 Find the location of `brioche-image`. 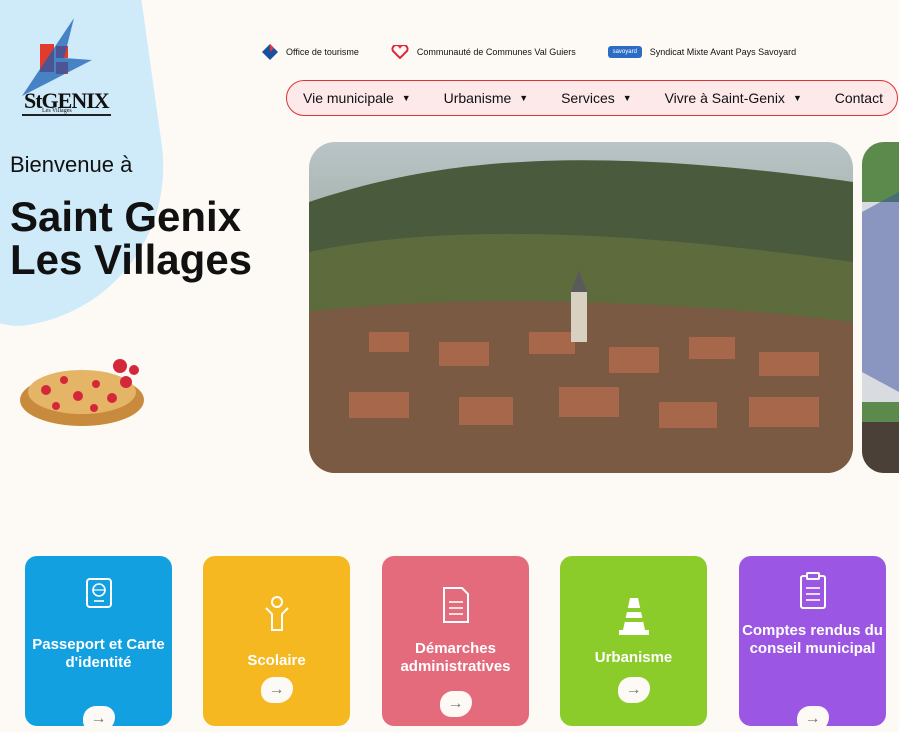

brioche-image is located at coordinates (82, 392).